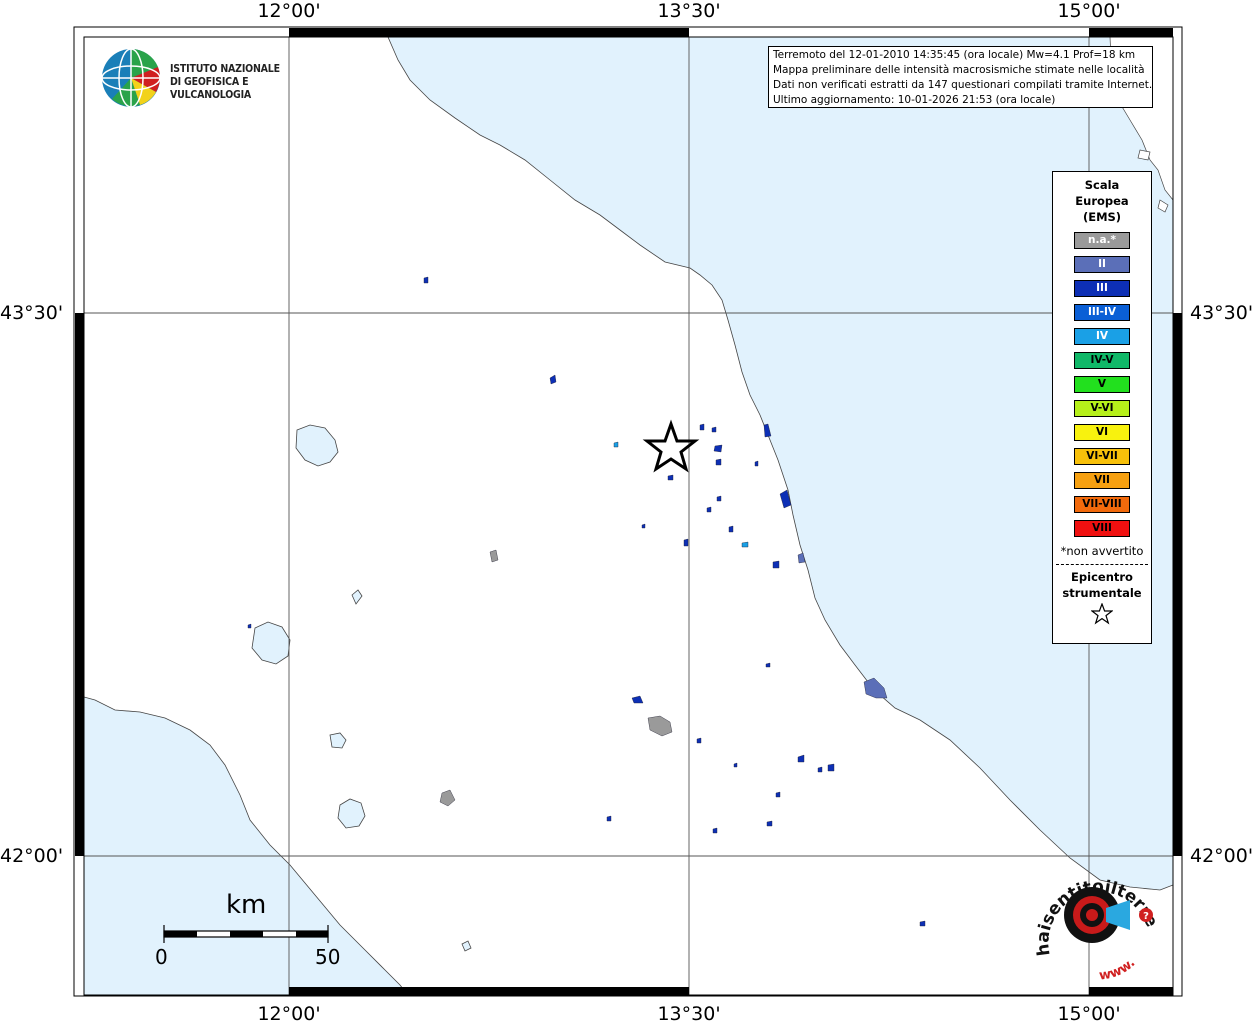 This screenshot has width=1255, height=1025. What do you see at coordinates (131, 78) in the screenshot?
I see `ingv-globe-icon` at bounding box center [131, 78].